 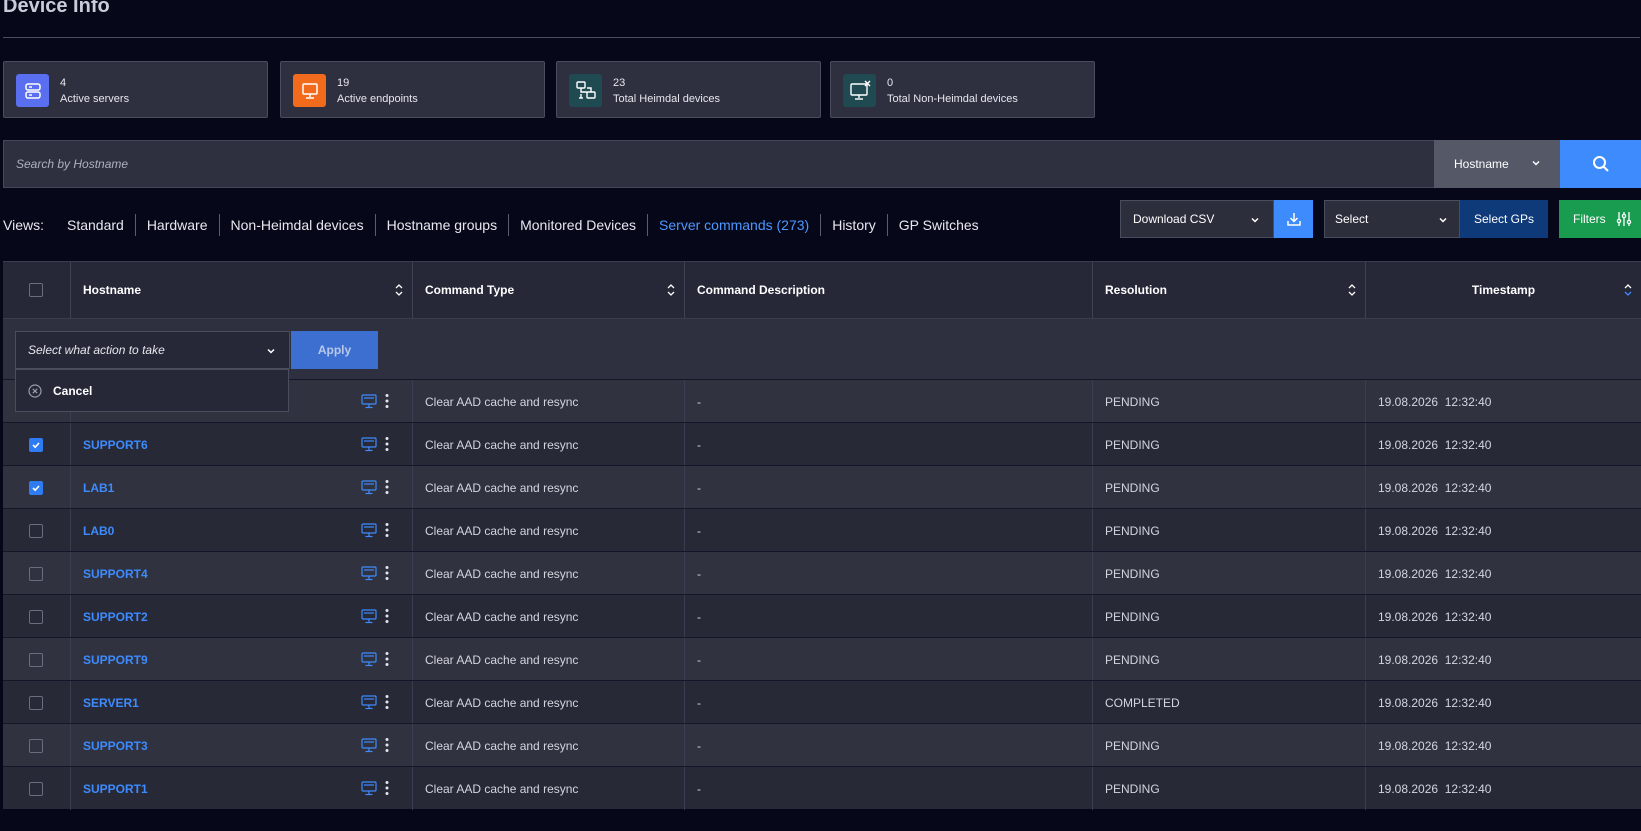 I want to click on devices-network-icon, so click(x=585, y=90).